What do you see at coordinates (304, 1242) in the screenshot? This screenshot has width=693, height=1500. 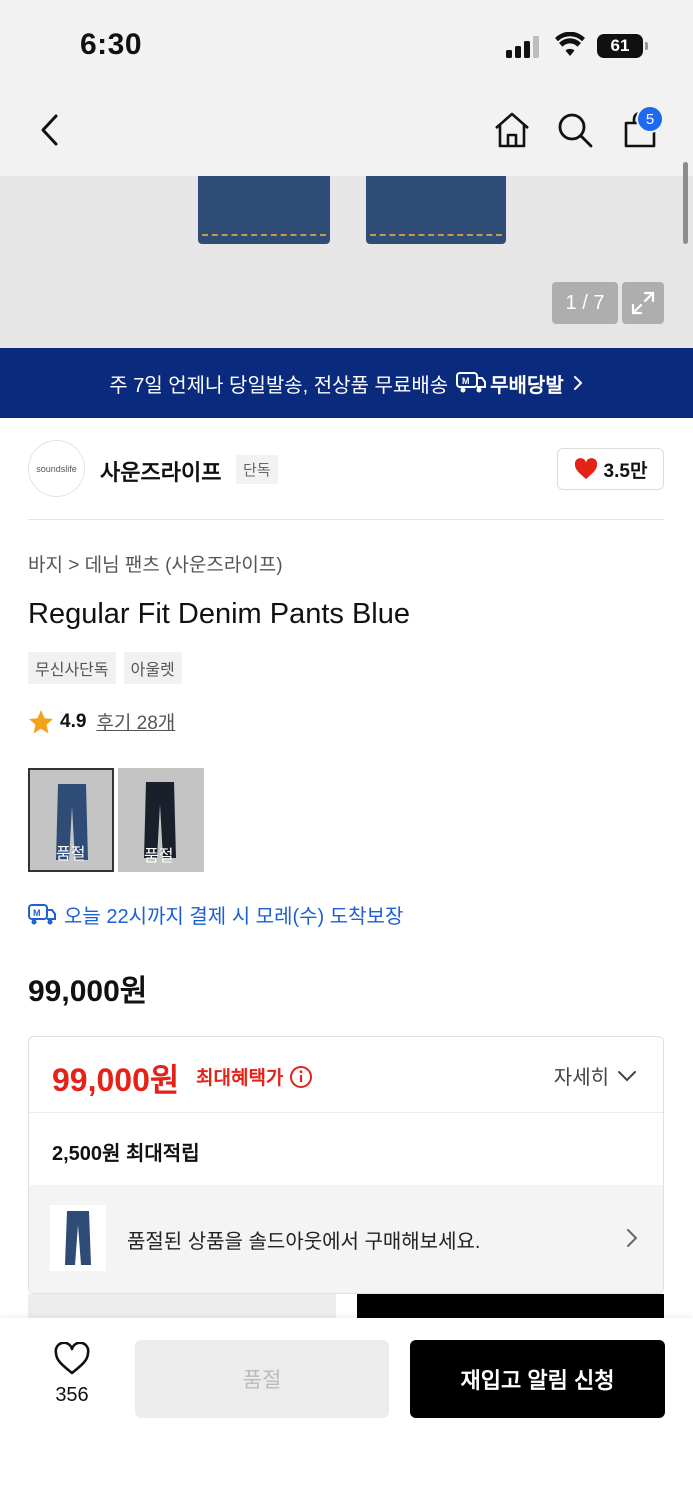 I see `soldout-market-text: 품절된 상품을 솔드아웃에서 구매해보세요.` at bounding box center [304, 1242].